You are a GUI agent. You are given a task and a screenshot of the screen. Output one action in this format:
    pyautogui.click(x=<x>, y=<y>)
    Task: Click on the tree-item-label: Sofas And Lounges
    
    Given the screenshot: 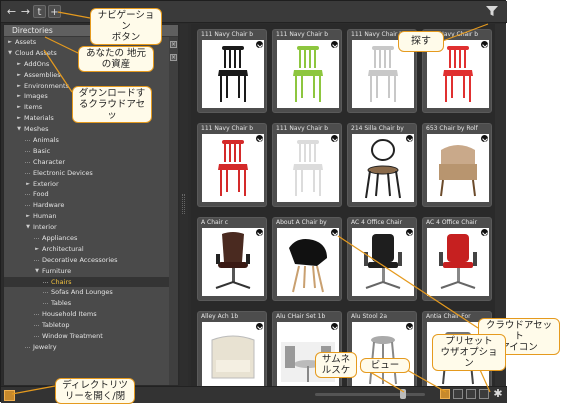 What is the action you would take?
    pyautogui.click(x=82, y=292)
    